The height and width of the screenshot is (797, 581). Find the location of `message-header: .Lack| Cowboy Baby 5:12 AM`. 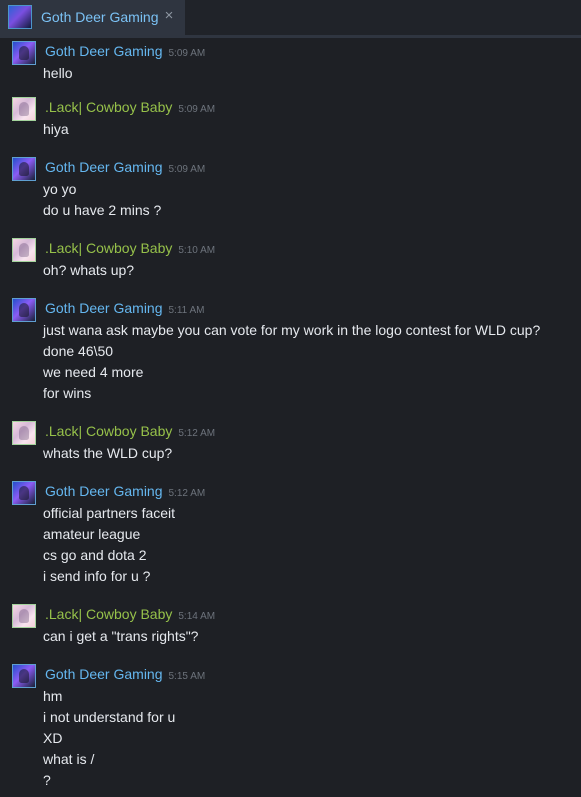

message-header: .Lack| Cowboy Baby 5:12 AM is located at coordinates (130, 432).